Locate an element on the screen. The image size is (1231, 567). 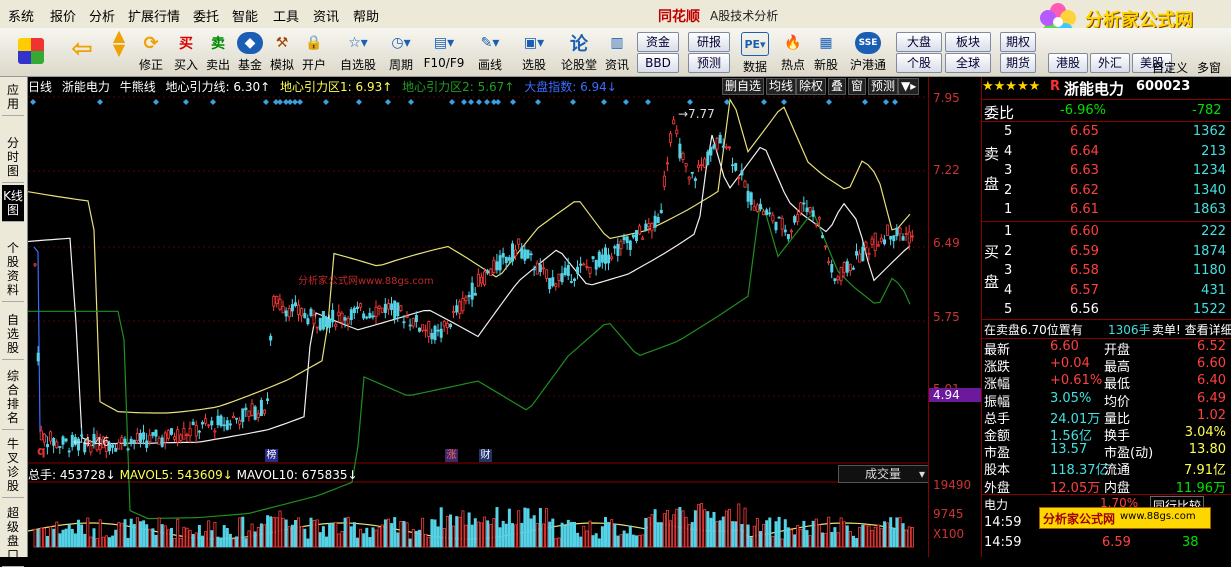
market-pill: 大盘 is located at coordinates (919, 42).